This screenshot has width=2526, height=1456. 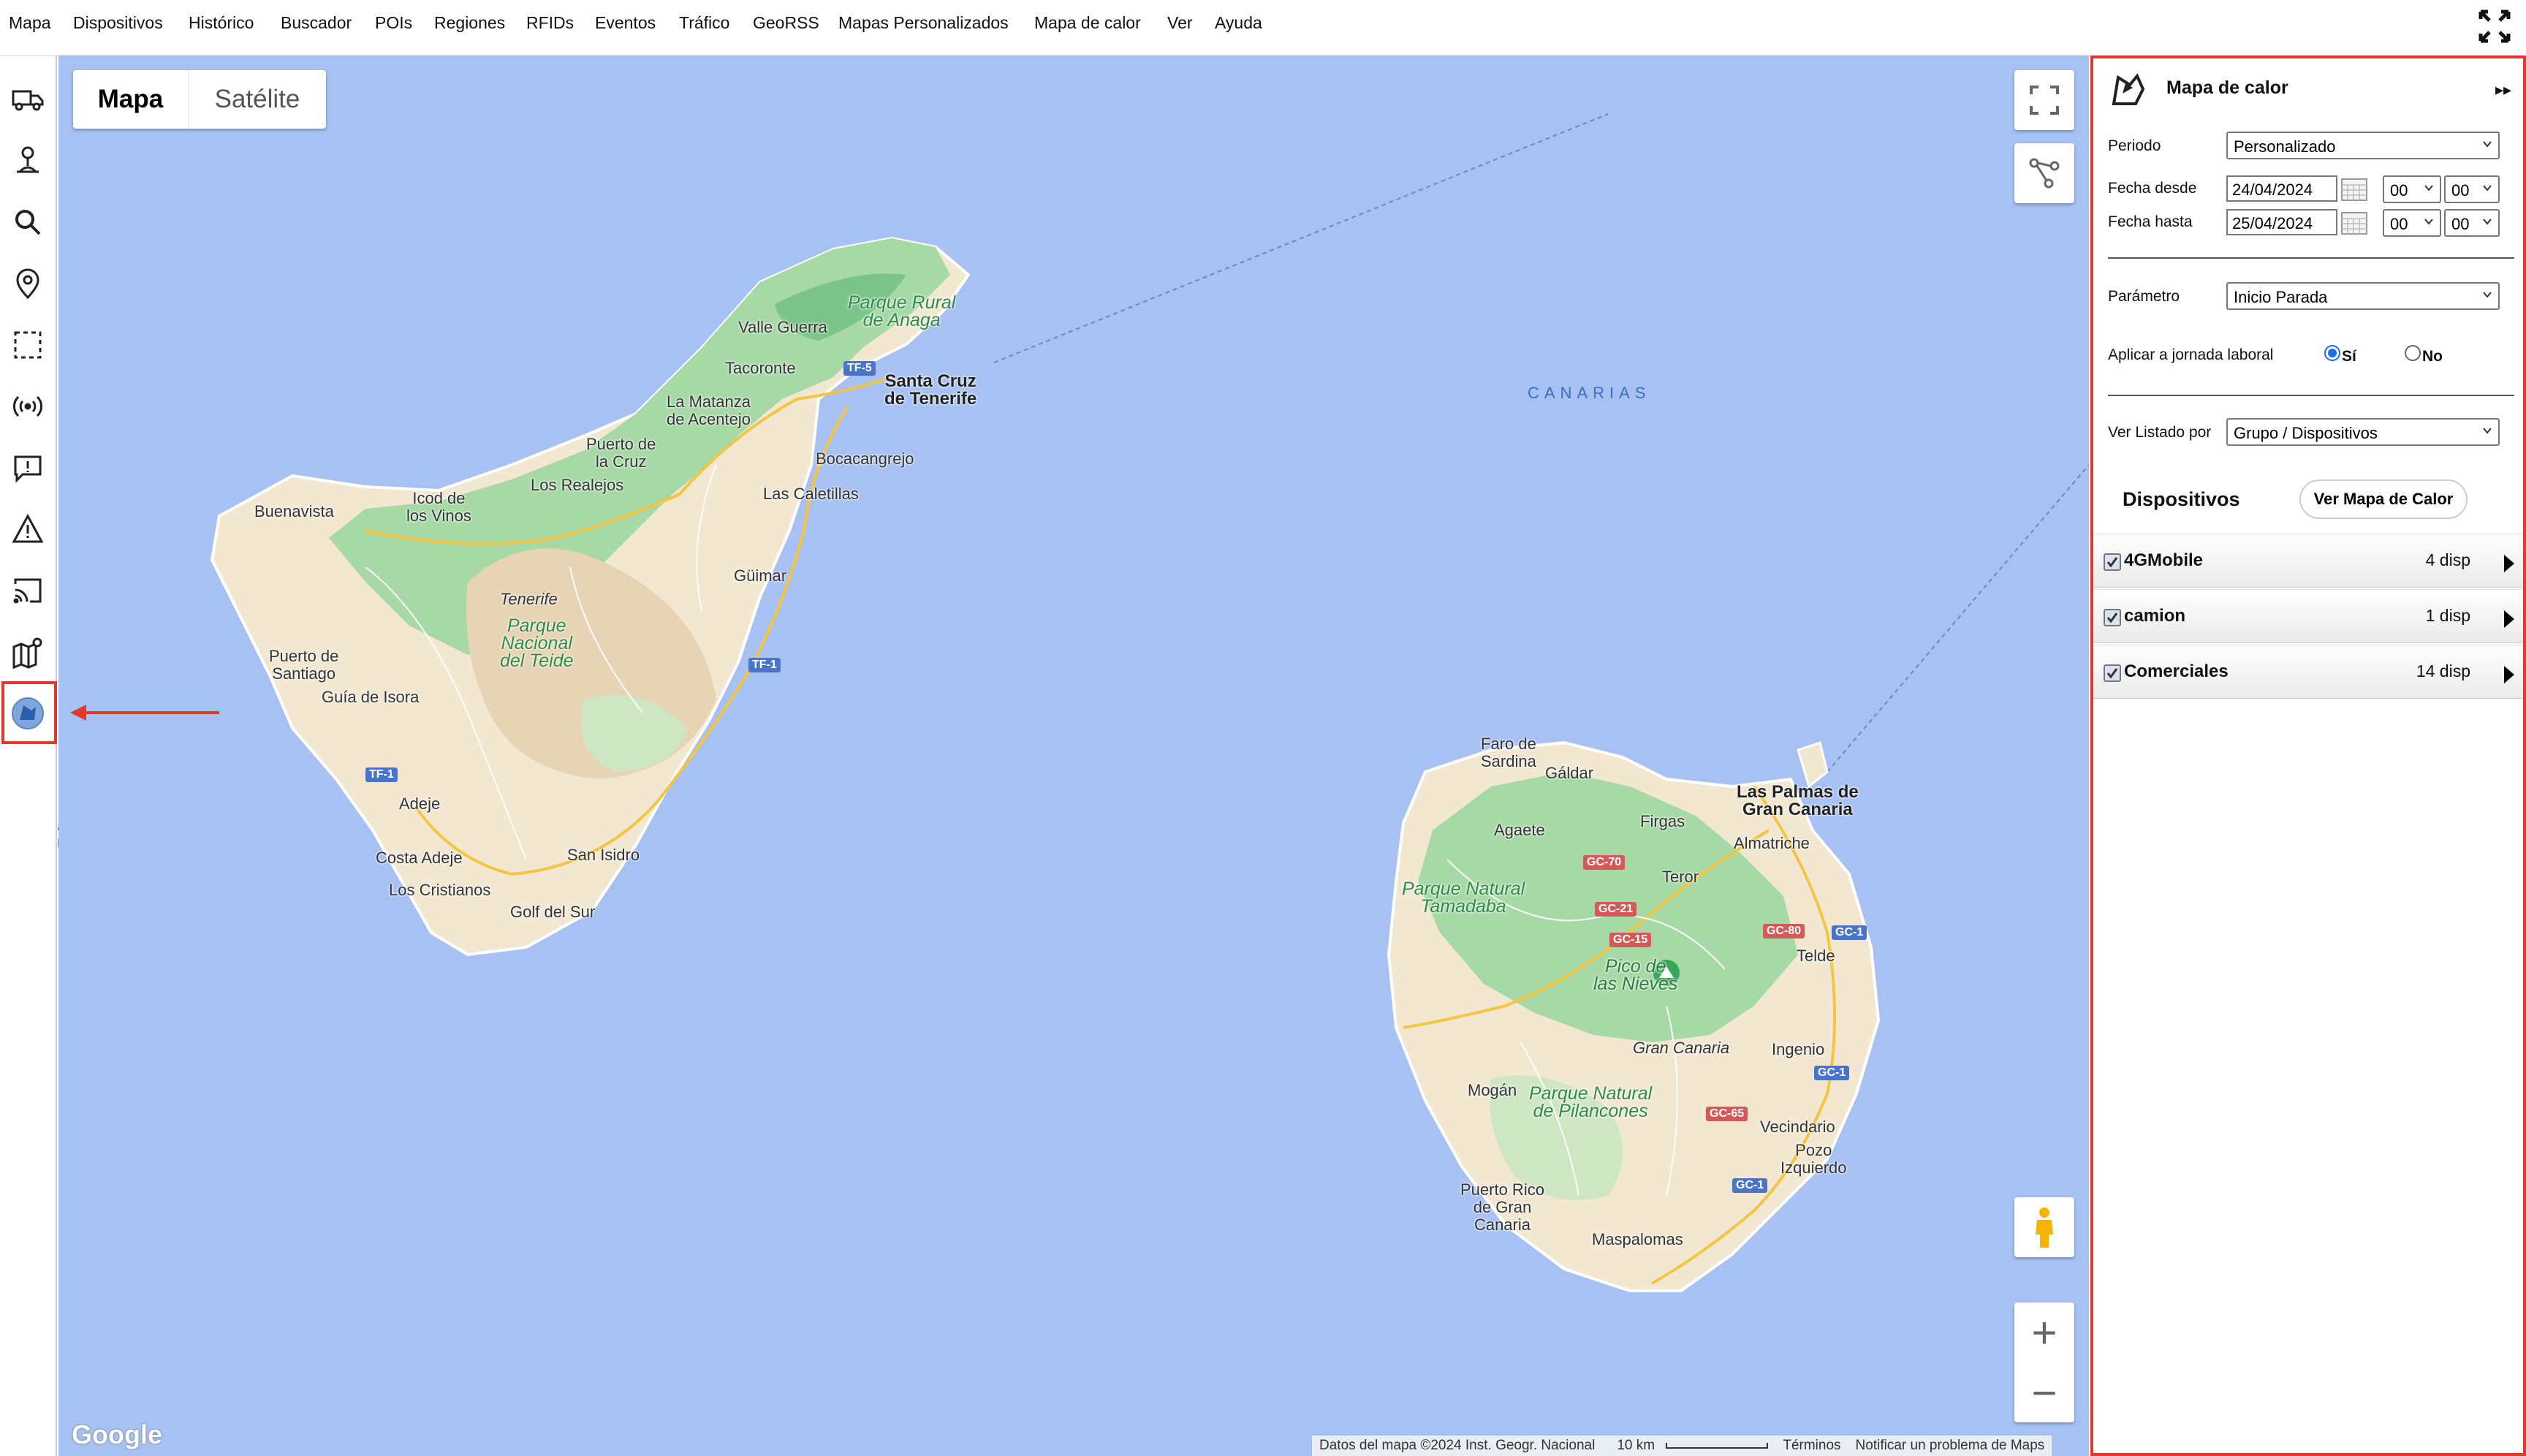 I want to click on zoom-control: + −, so click(x=2044, y=1362).